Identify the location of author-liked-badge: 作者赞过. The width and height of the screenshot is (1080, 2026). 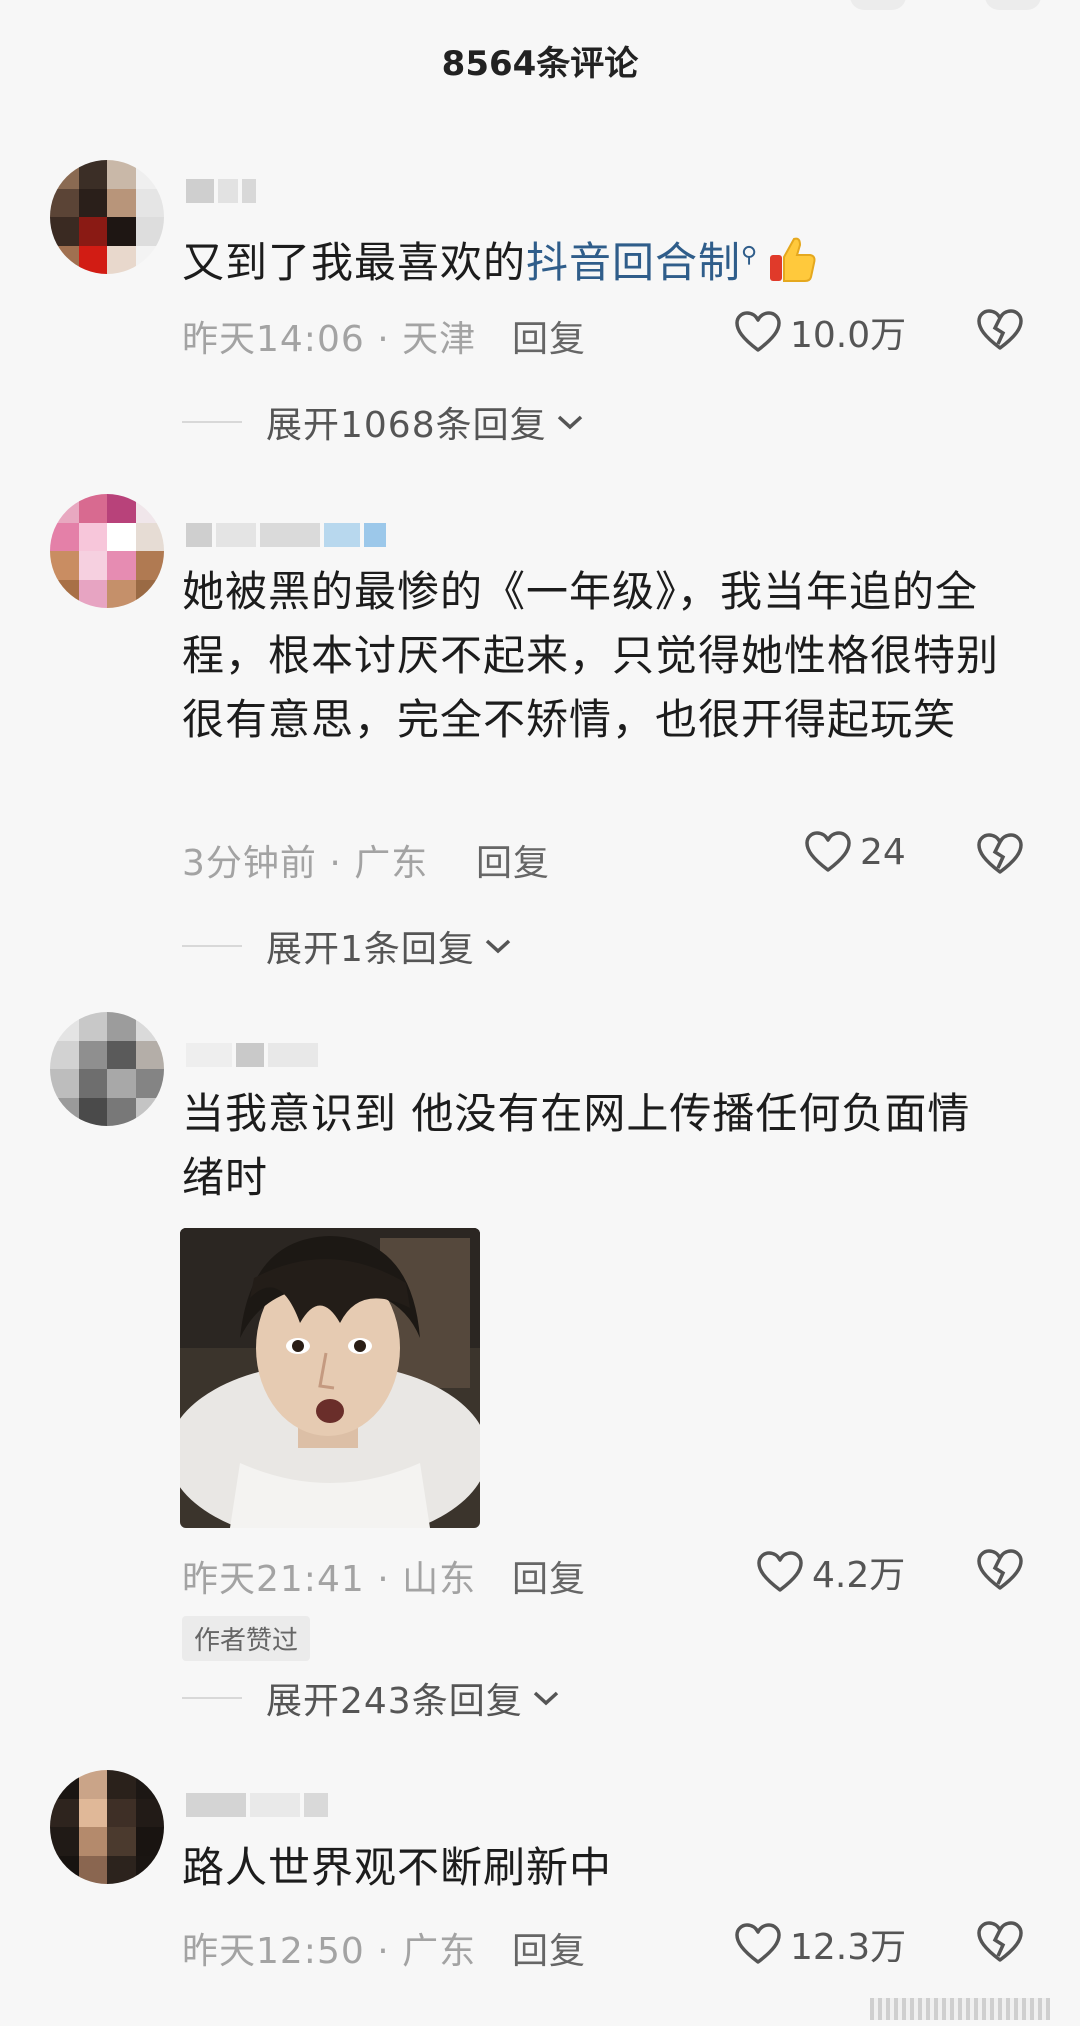
(246, 1638).